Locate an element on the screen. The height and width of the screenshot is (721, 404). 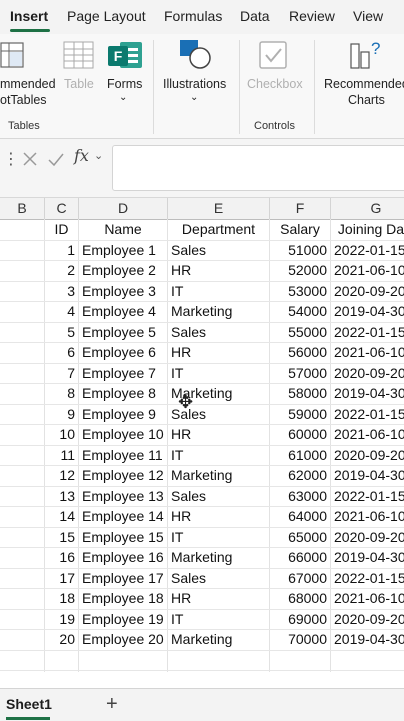
chevron-down-icon: ⌄ is located at coordinates (98, 155).